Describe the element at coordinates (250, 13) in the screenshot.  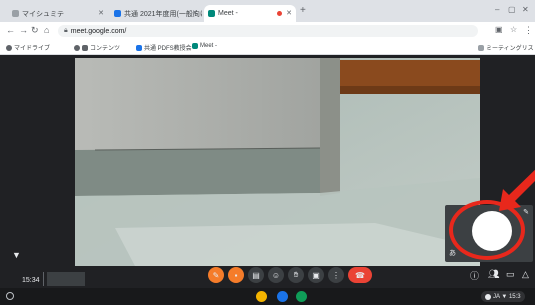
I see `tab-meet: Meet - ✕` at that location.